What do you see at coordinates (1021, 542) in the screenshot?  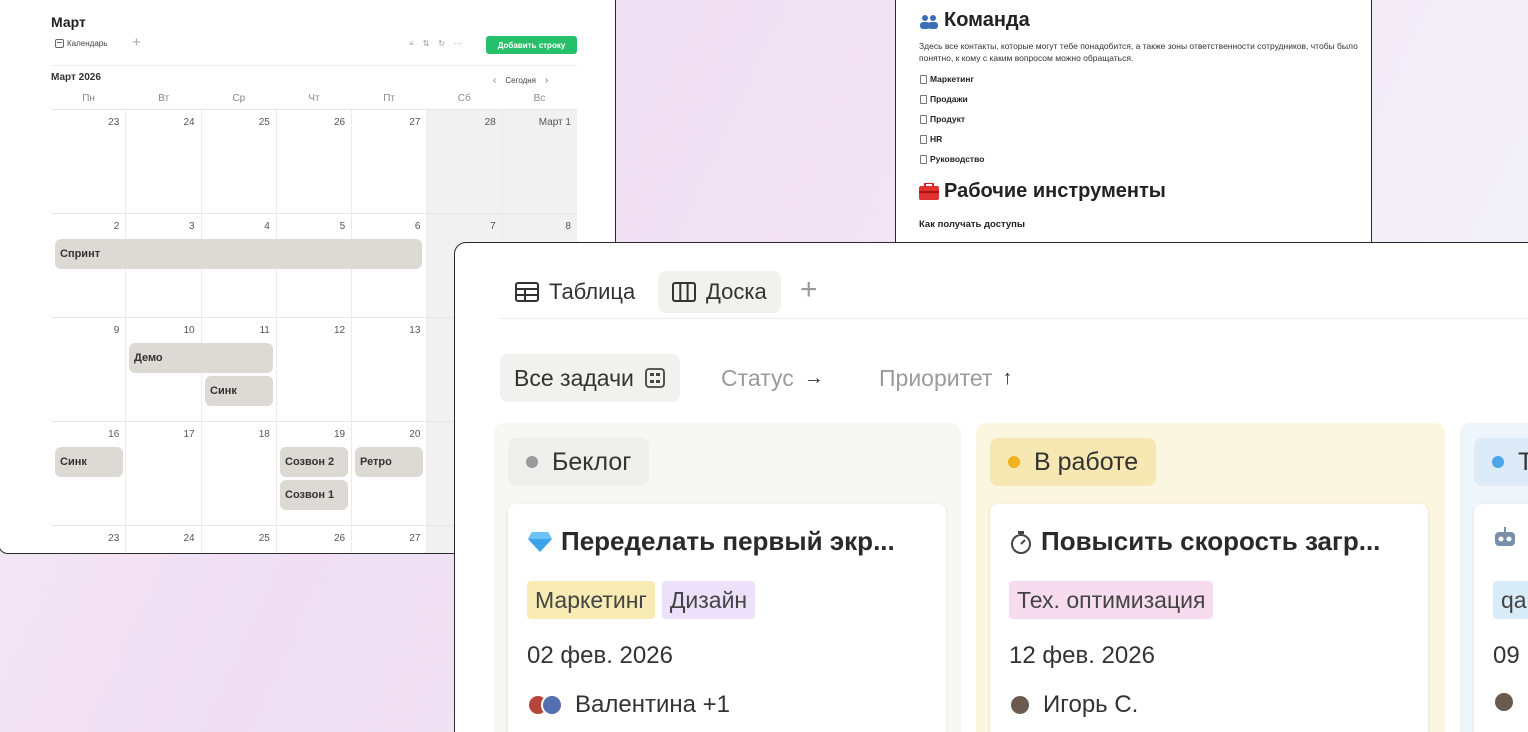 I see `stopwatch-icon` at bounding box center [1021, 542].